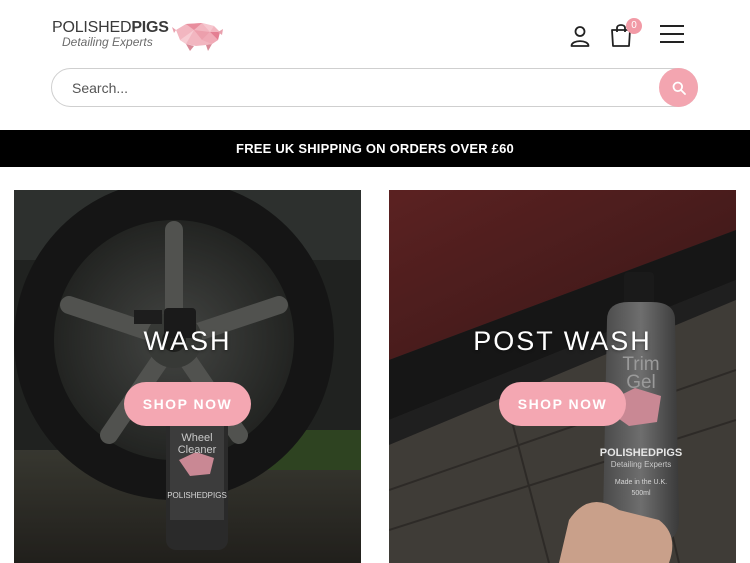 The width and height of the screenshot is (750, 563). What do you see at coordinates (641, 464) in the screenshot?
I see `post-wash-product-tagline: Detailing Experts` at bounding box center [641, 464].